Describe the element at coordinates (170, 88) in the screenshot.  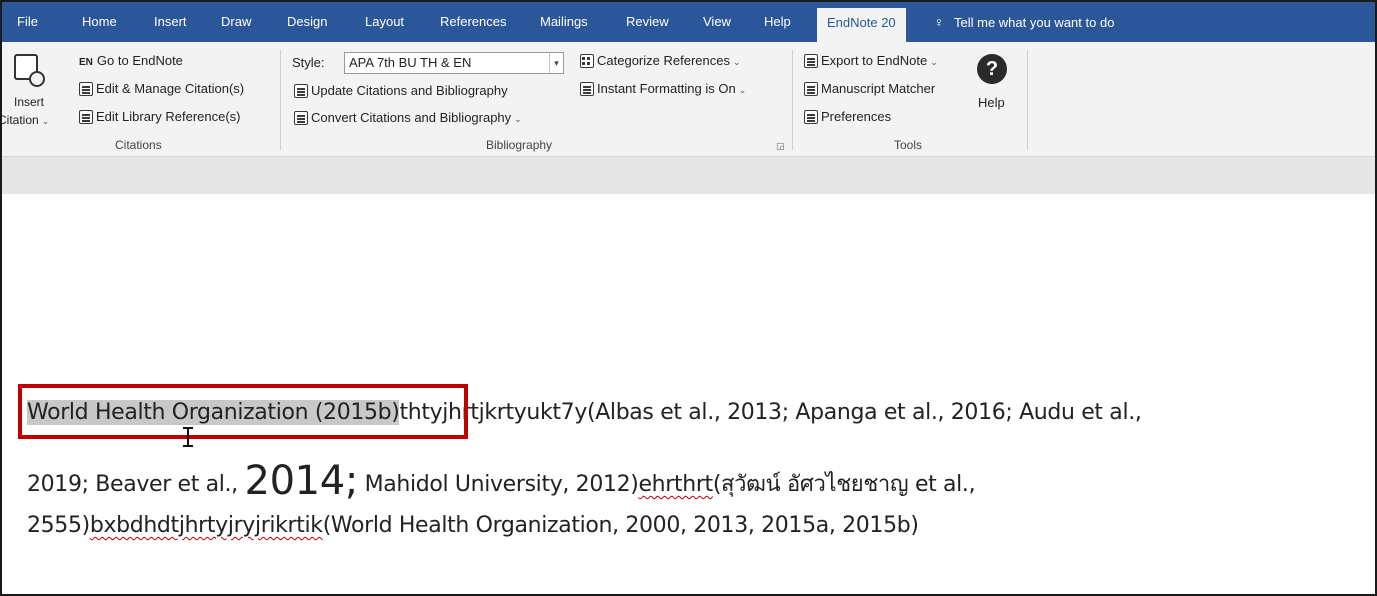
I see `edit-manage-label: Edit & Manage Citation(s)` at that location.